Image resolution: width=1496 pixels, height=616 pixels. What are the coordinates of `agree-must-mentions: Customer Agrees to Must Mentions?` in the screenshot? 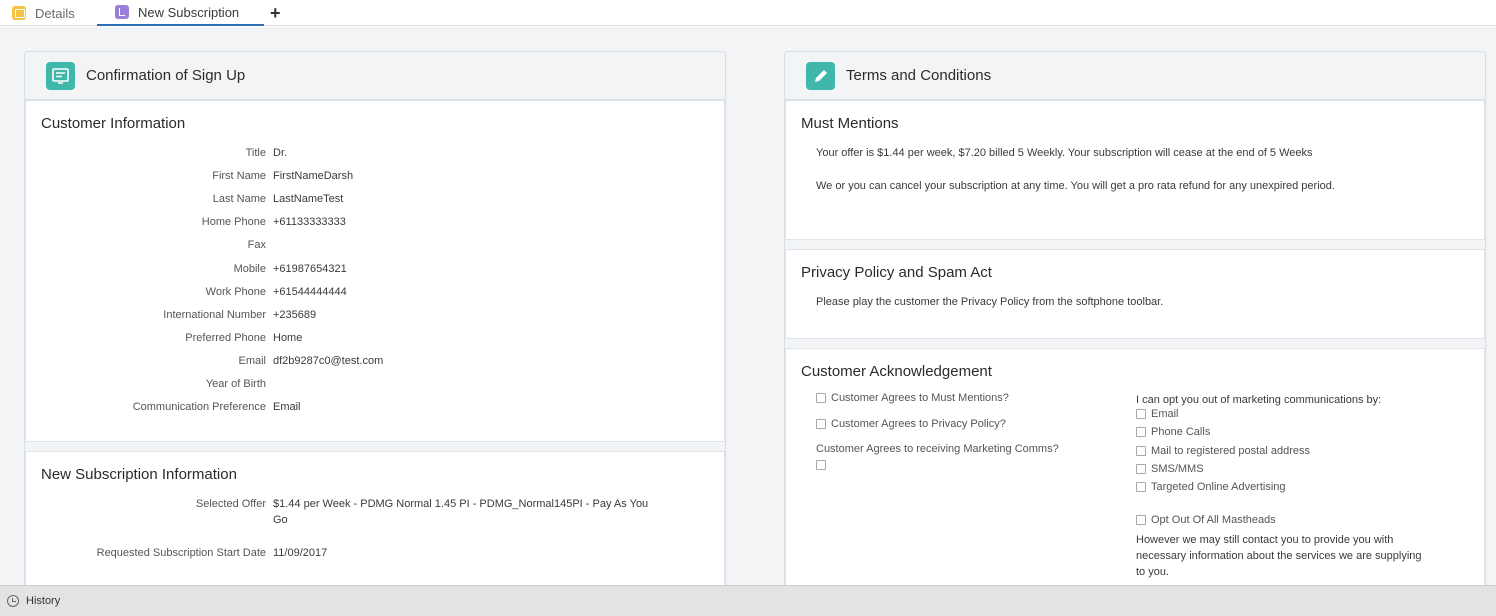 It's located at (912, 398).